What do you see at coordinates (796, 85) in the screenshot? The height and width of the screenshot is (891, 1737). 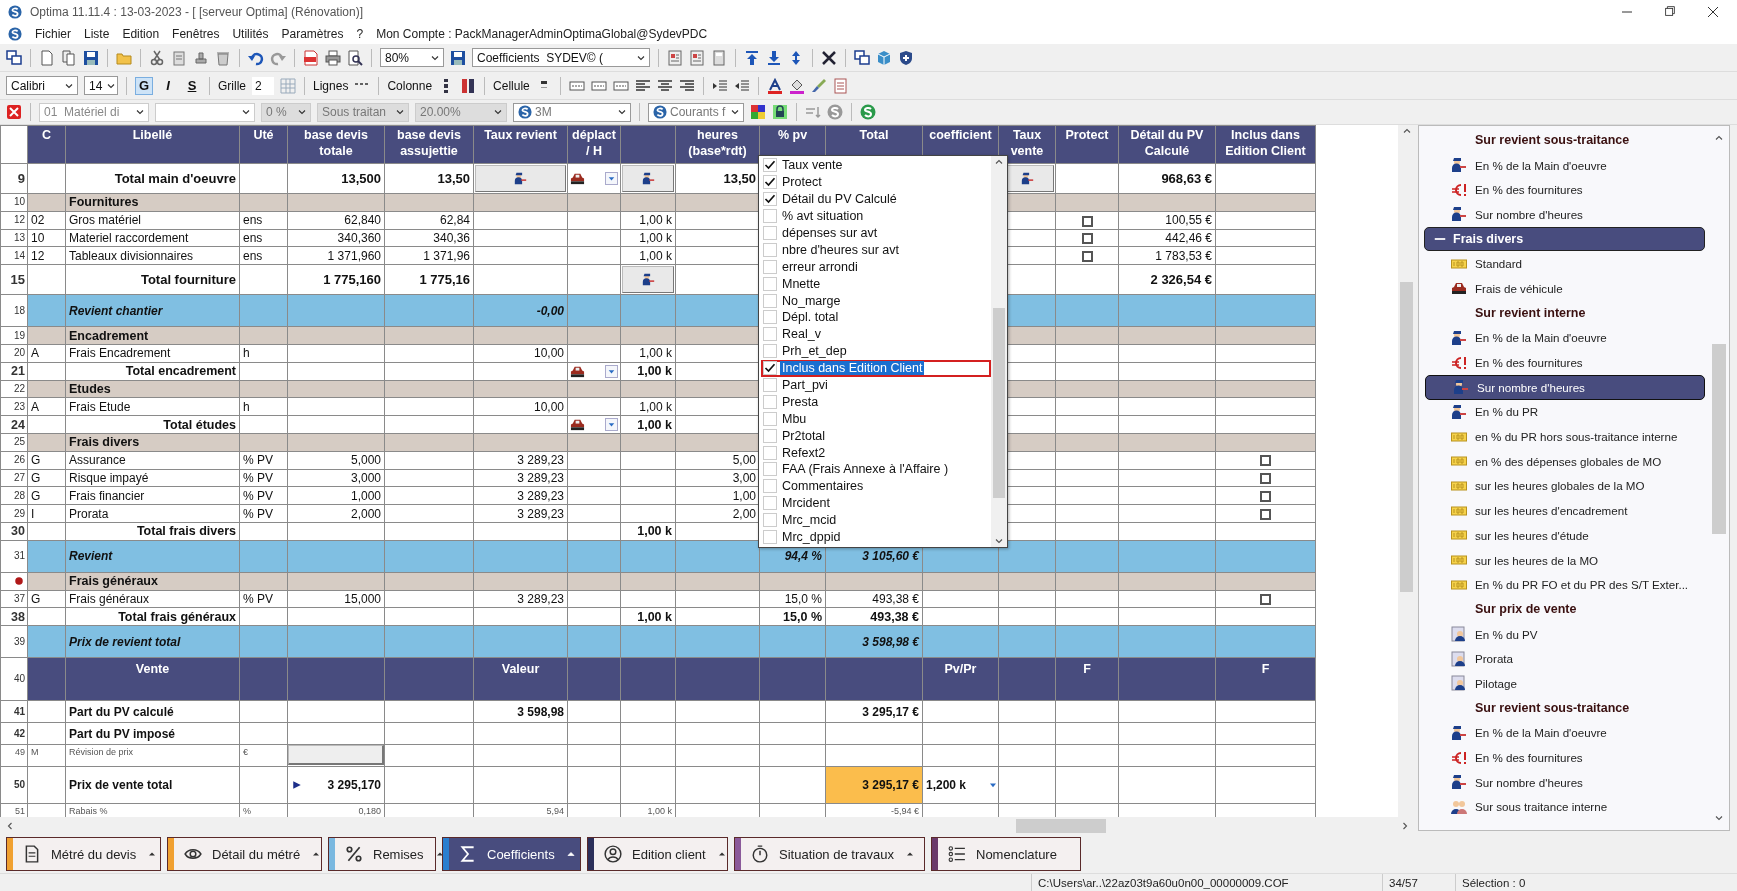 I see `fill-color-icon` at bounding box center [796, 85].